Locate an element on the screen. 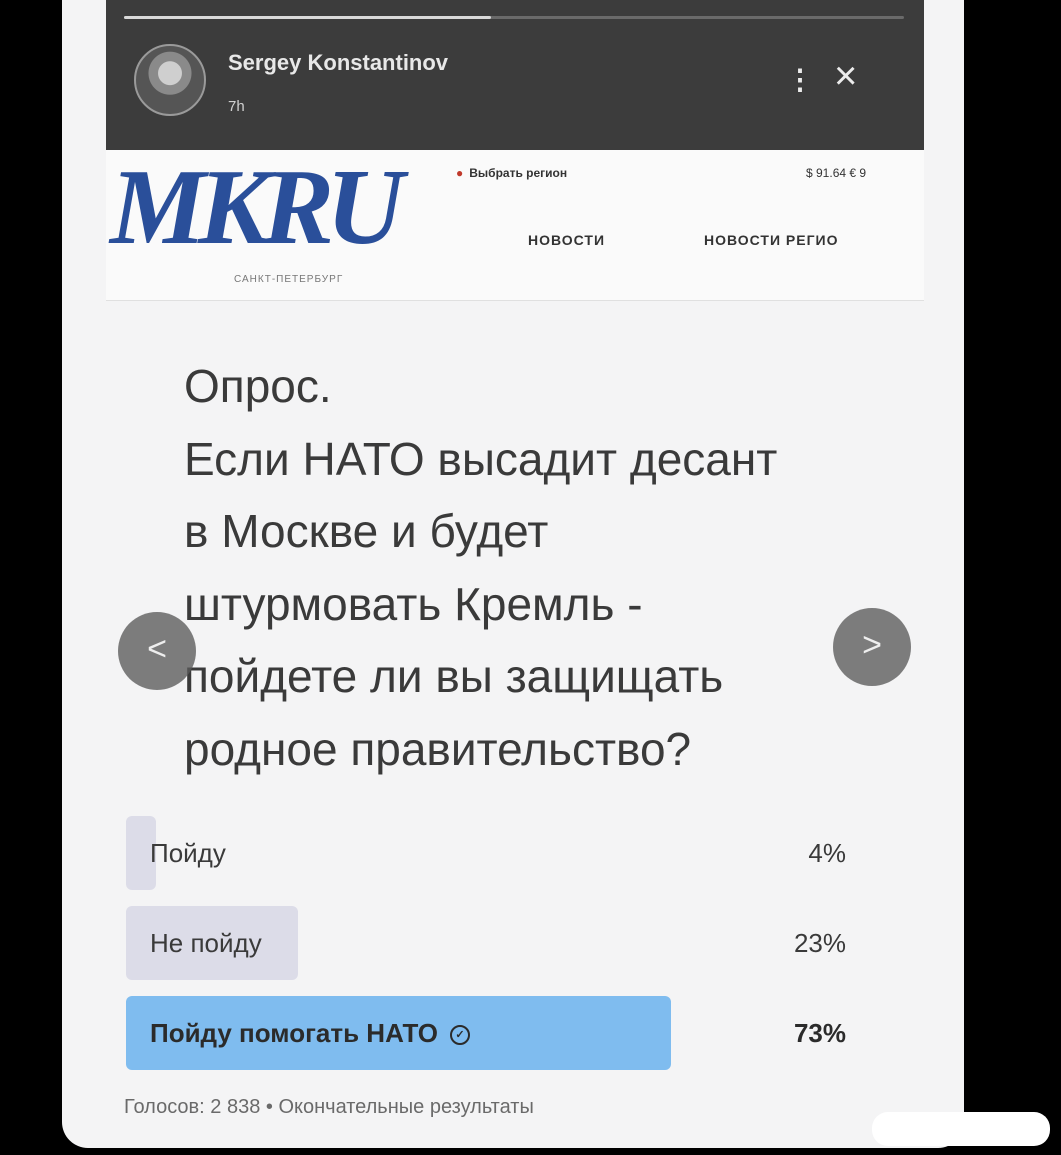 The width and height of the screenshot is (1061, 1155). more-vertical-icon: ⋮ is located at coordinates (800, 80).